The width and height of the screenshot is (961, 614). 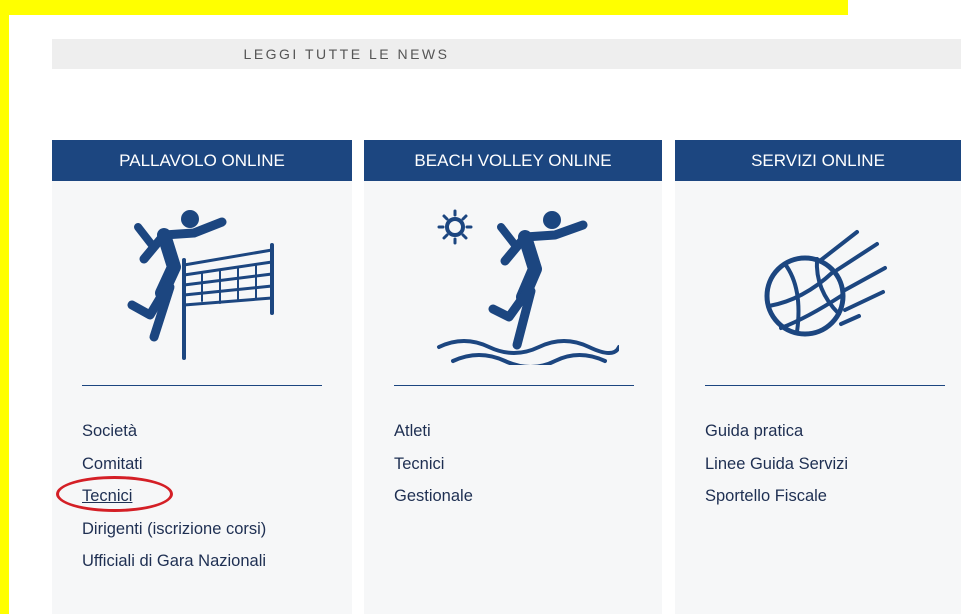 I want to click on link-sportello-fiscale: Sportello Fiscale, so click(x=776, y=496).